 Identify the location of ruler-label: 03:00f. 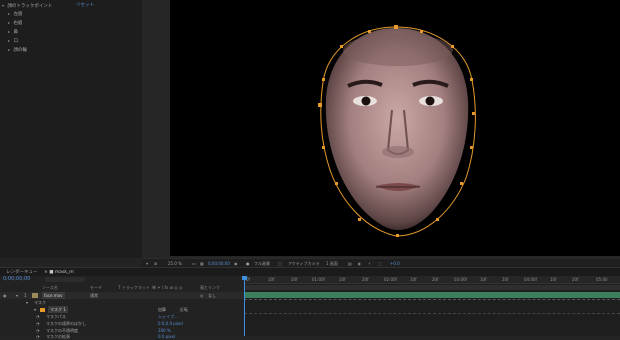
(460, 279).